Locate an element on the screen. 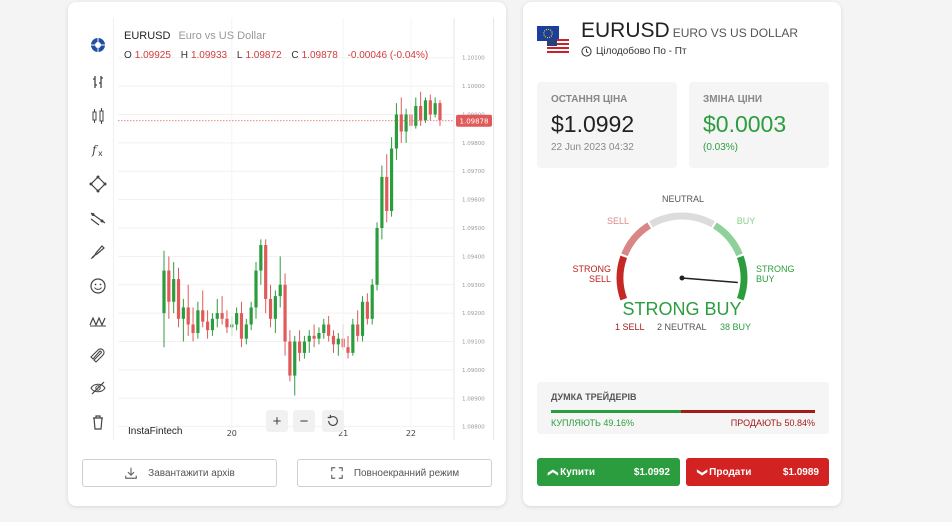  x-tick-label: 20 is located at coordinates (232, 433).